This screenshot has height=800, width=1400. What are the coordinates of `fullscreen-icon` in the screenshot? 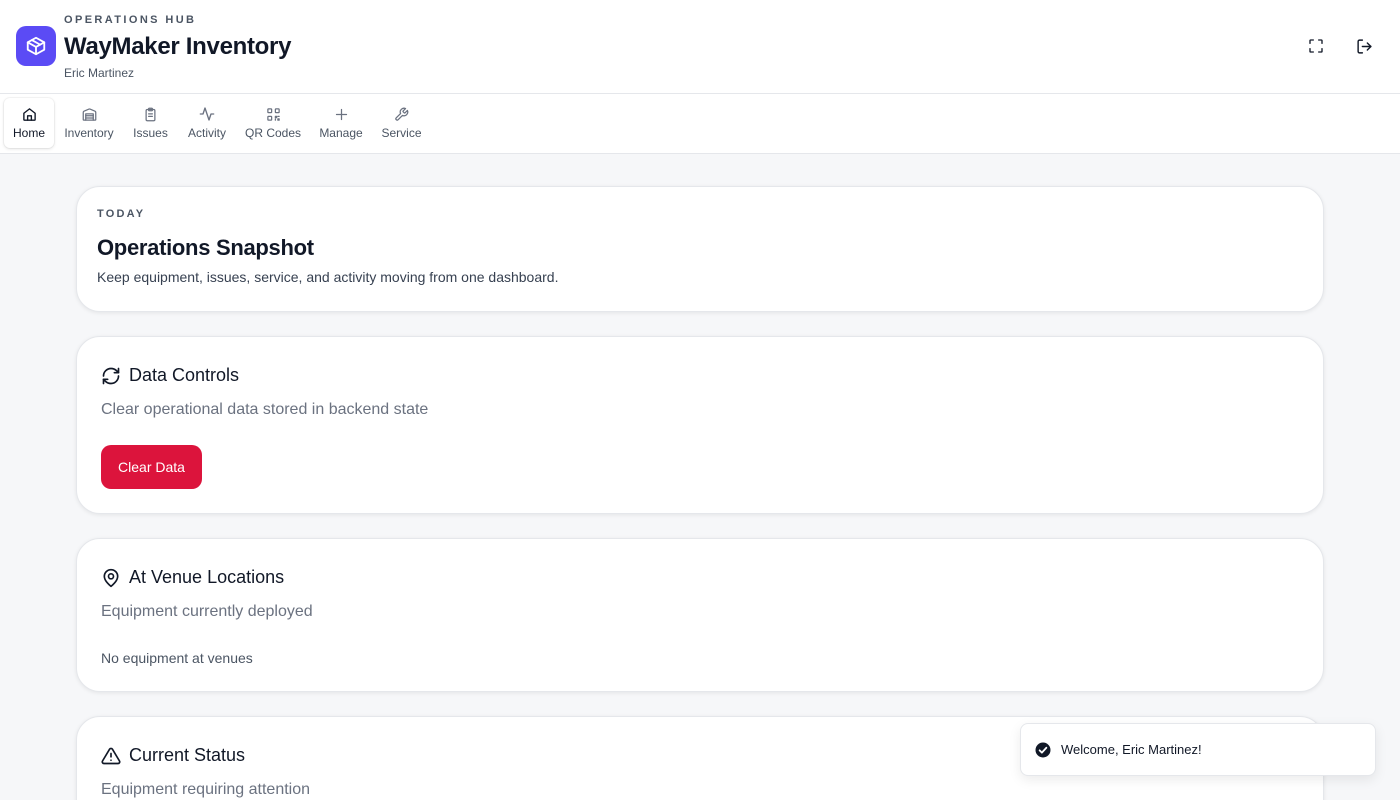 It's located at (1316, 46).